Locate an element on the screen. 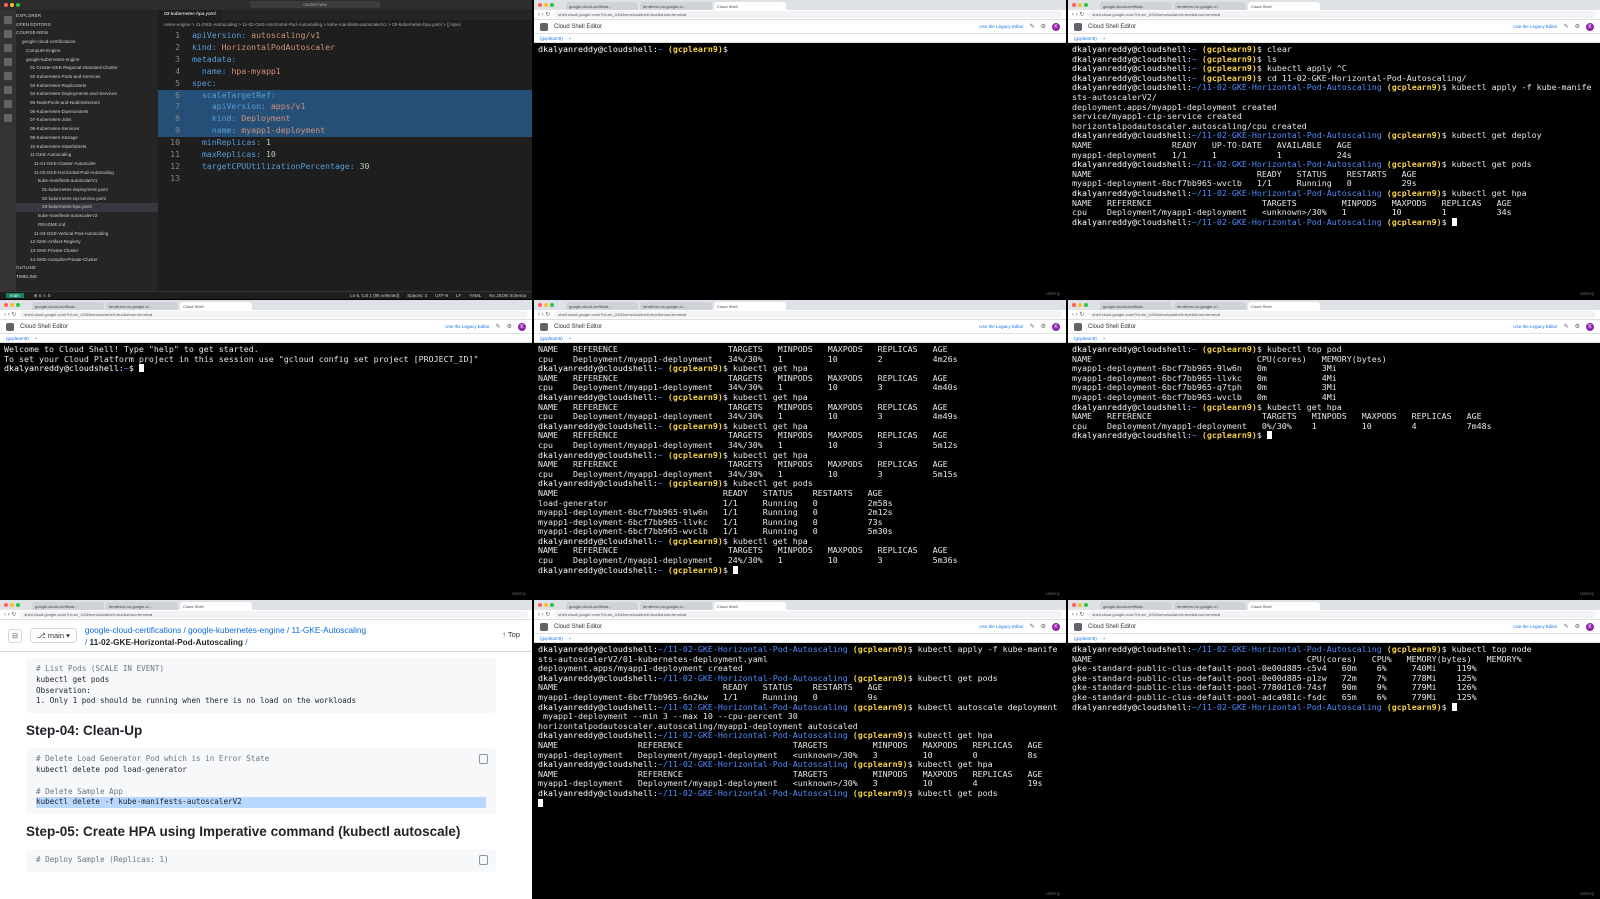 This screenshot has width=1600, height=899. explorer-tree-item: 01-kubernetes-deployment.yaml is located at coordinates (87, 190).